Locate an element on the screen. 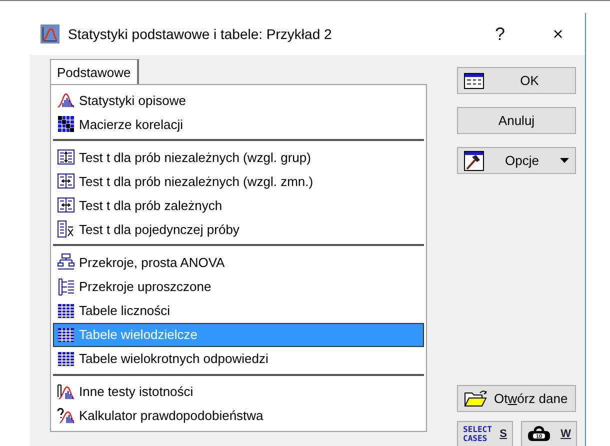 The height and width of the screenshot is (446, 610). list-item: Inne testy istotności is located at coordinates (238, 392).